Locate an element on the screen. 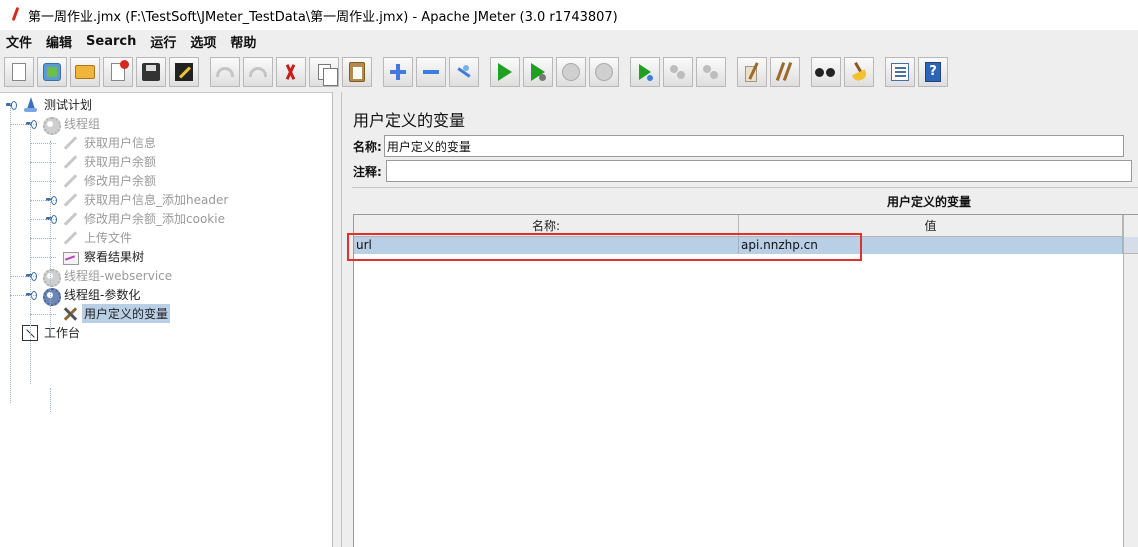 The width and height of the screenshot is (1138, 547). tree-node: 线程组-webservice is located at coordinates (108, 276).